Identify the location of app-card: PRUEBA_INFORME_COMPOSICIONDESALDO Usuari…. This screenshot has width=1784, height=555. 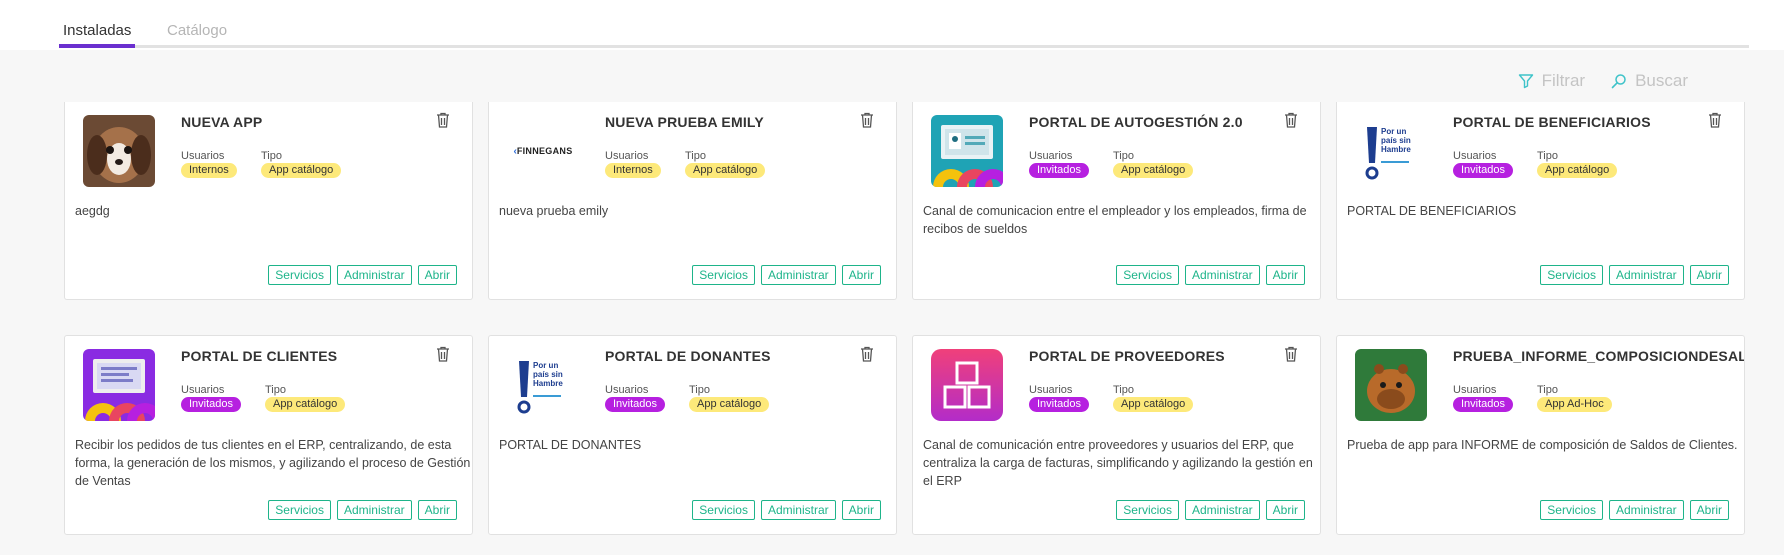
(1540, 435).